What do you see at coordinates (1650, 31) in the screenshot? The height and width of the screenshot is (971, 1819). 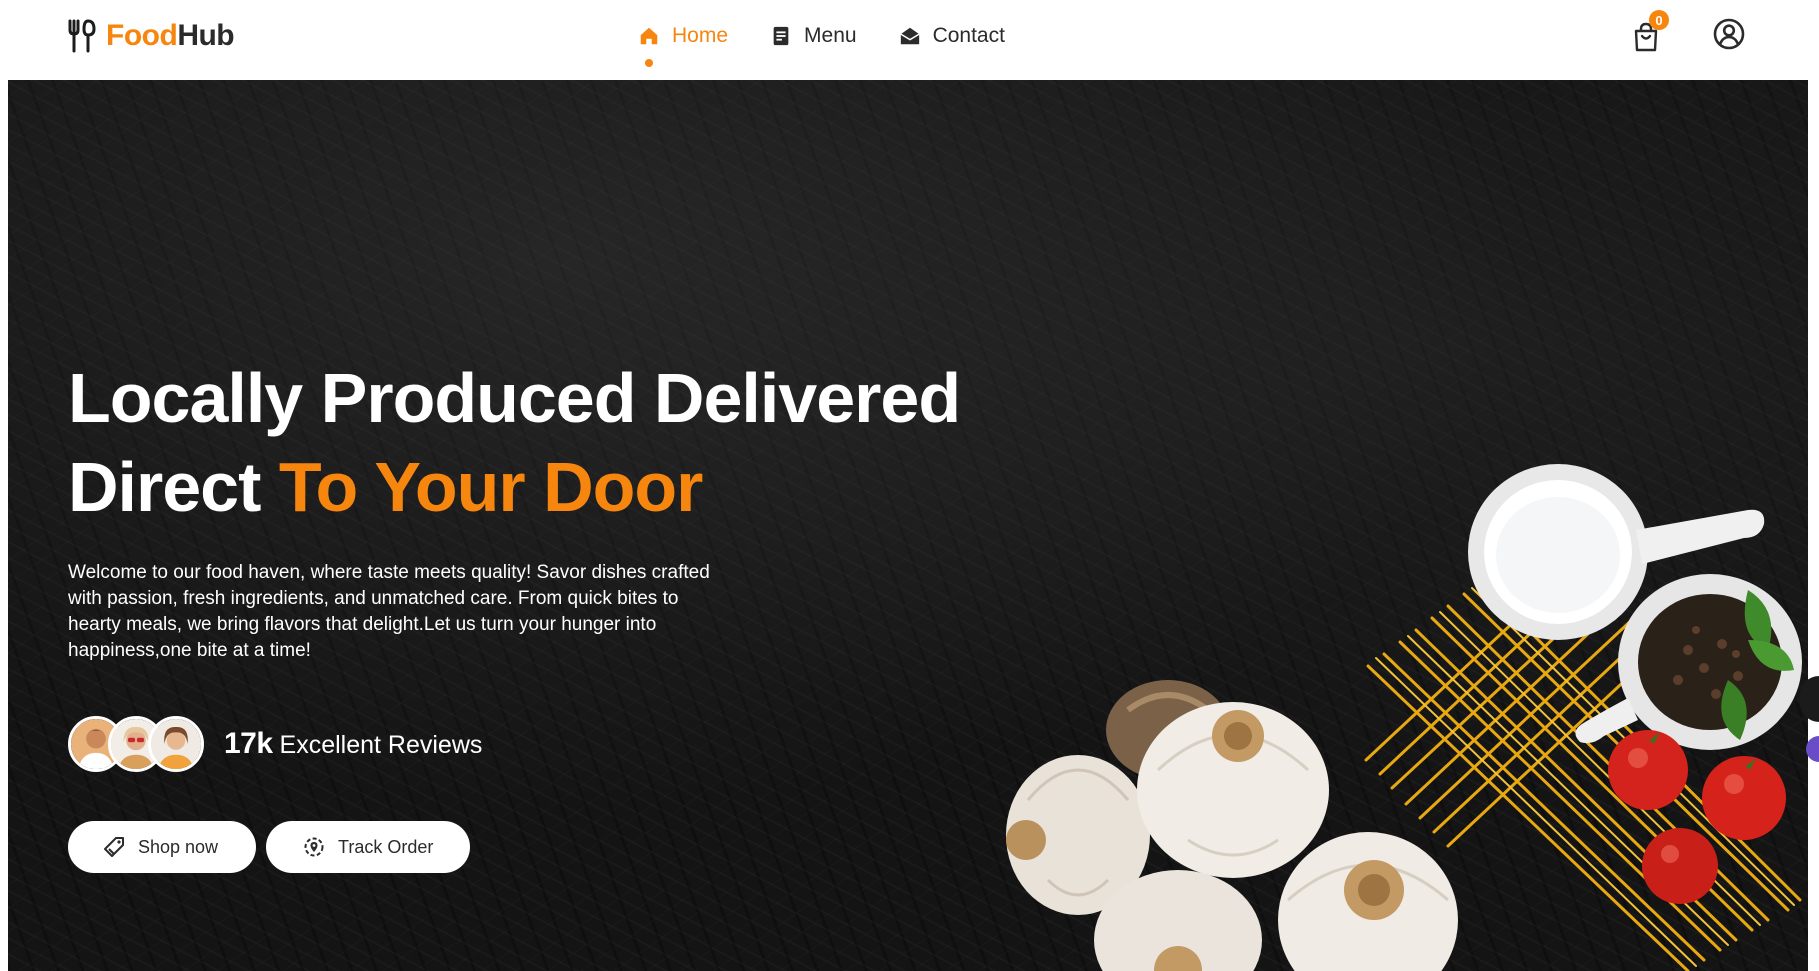 I see `cart-button: 0` at bounding box center [1650, 31].